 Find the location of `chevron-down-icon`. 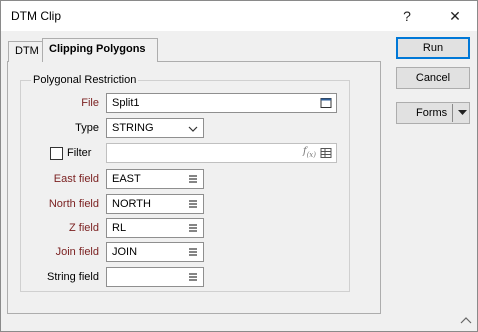

chevron-down-icon is located at coordinates (193, 129).